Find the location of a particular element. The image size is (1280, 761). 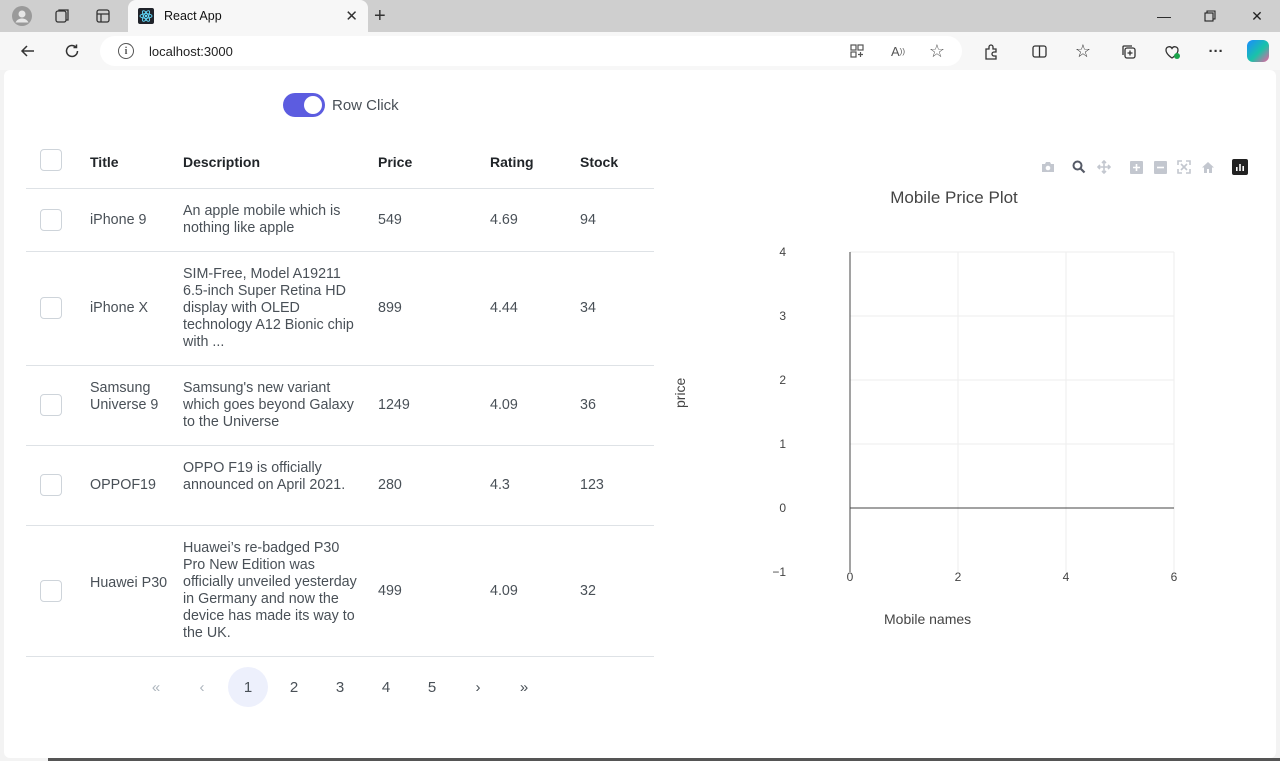

cell-stock: 94 is located at coordinates (588, 220).